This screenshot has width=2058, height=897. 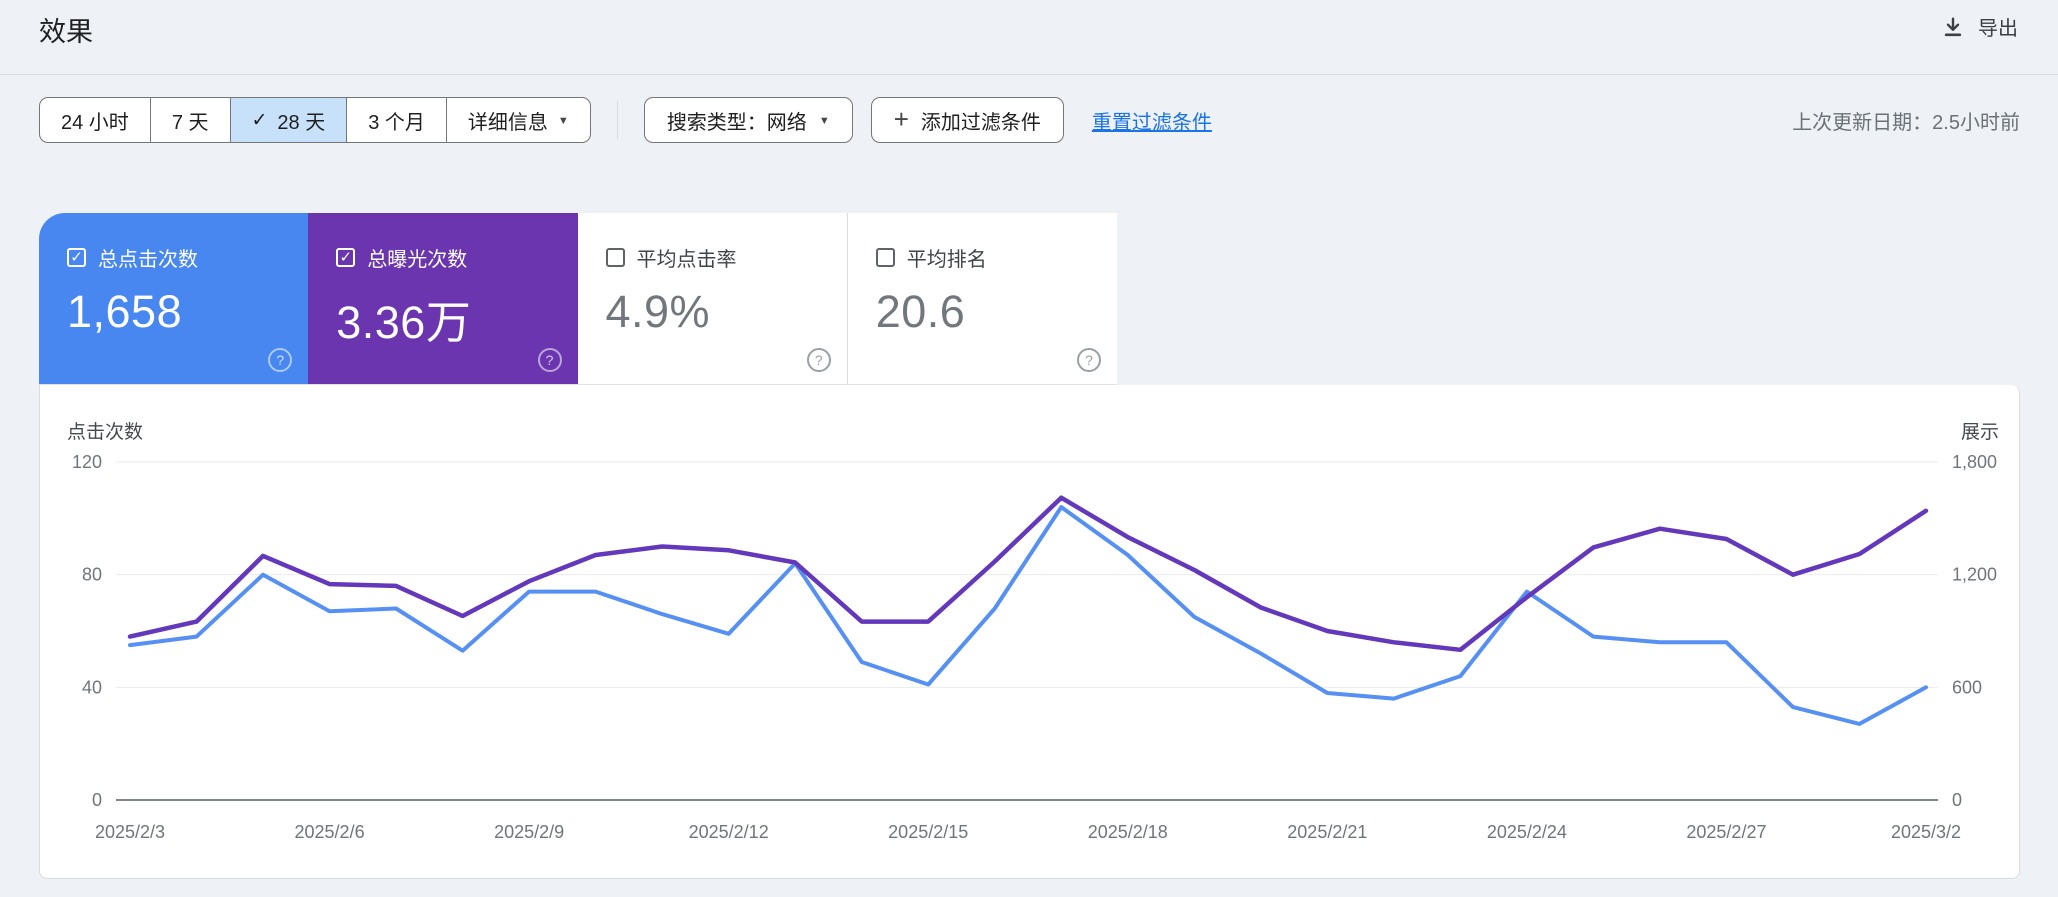 What do you see at coordinates (1906, 122) in the screenshot?
I see `last-updated-text: 上次更新日期：2.5小时前` at bounding box center [1906, 122].